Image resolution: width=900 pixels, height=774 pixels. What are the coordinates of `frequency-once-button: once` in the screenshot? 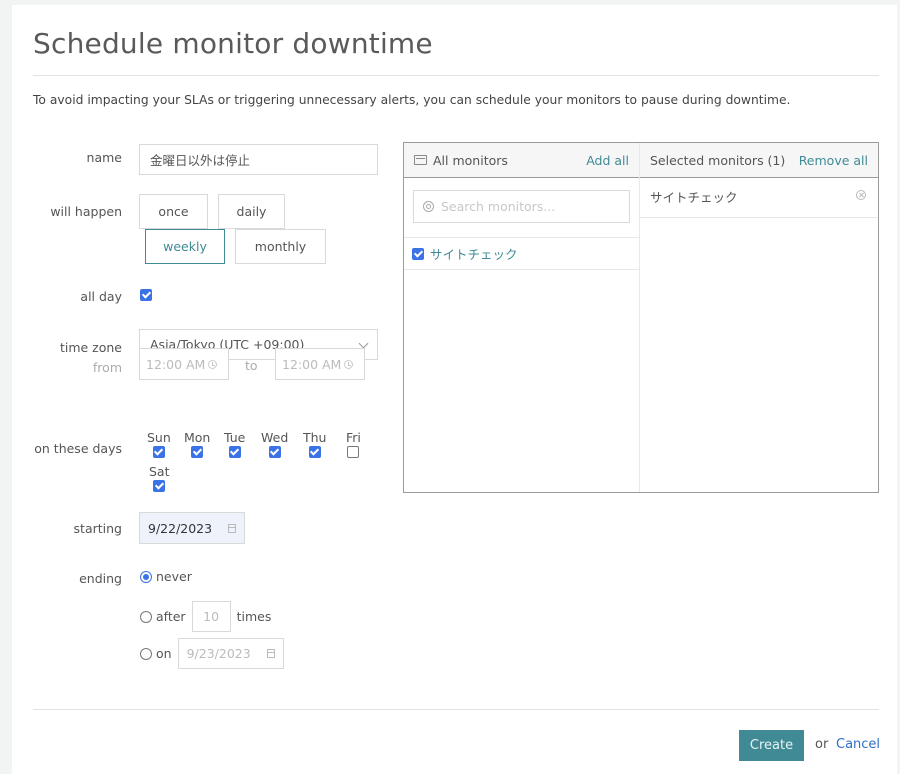 It's located at (173, 211).